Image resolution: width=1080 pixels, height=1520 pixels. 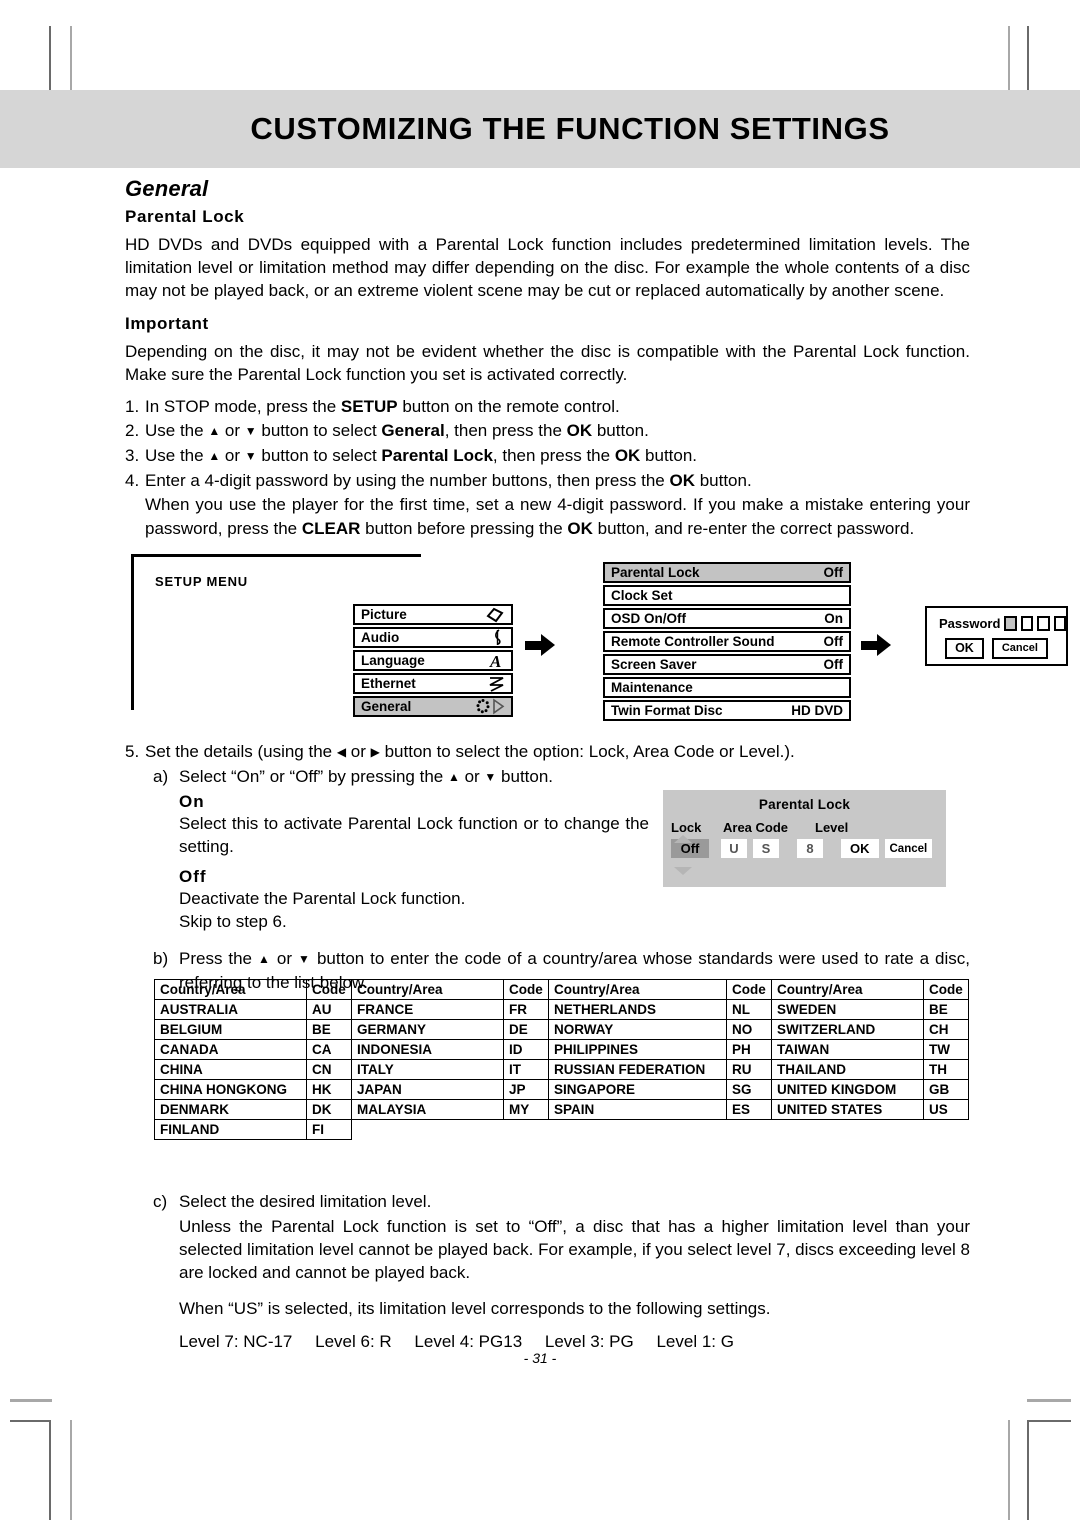 What do you see at coordinates (132, 456) in the screenshot?
I see `step-3-number: 3.` at bounding box center [132, 456].